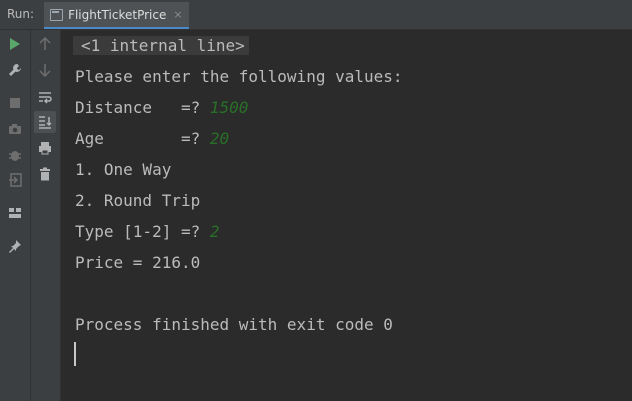 This screenshot has height=401, width=632. What do you see at coordinates (142, 107) in the screenshot?
I see `distance-prompt: Distance =?` at bounding box center [142, 107].